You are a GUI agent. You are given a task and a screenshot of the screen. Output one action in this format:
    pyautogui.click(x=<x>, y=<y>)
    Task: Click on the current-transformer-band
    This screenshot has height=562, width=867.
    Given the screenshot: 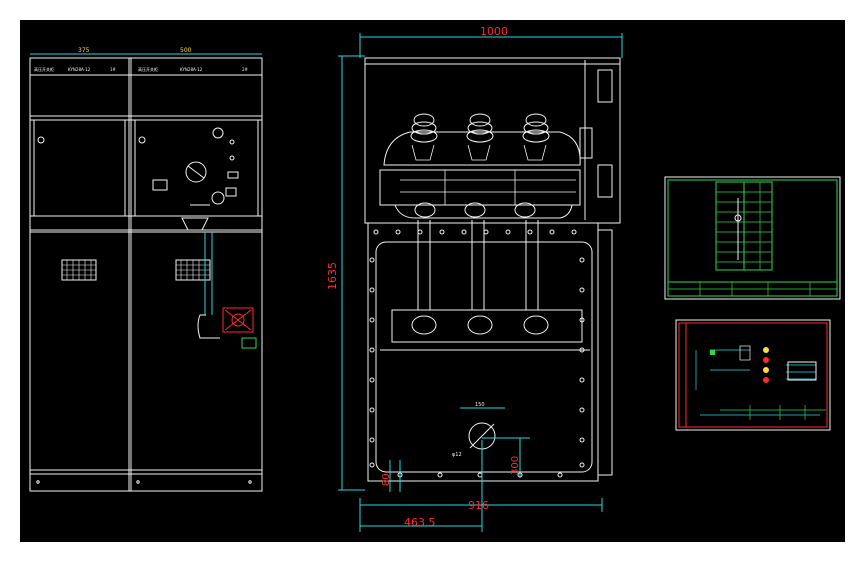 What is the action you would take?
    pyautogui.click(x=487, y=326)
    